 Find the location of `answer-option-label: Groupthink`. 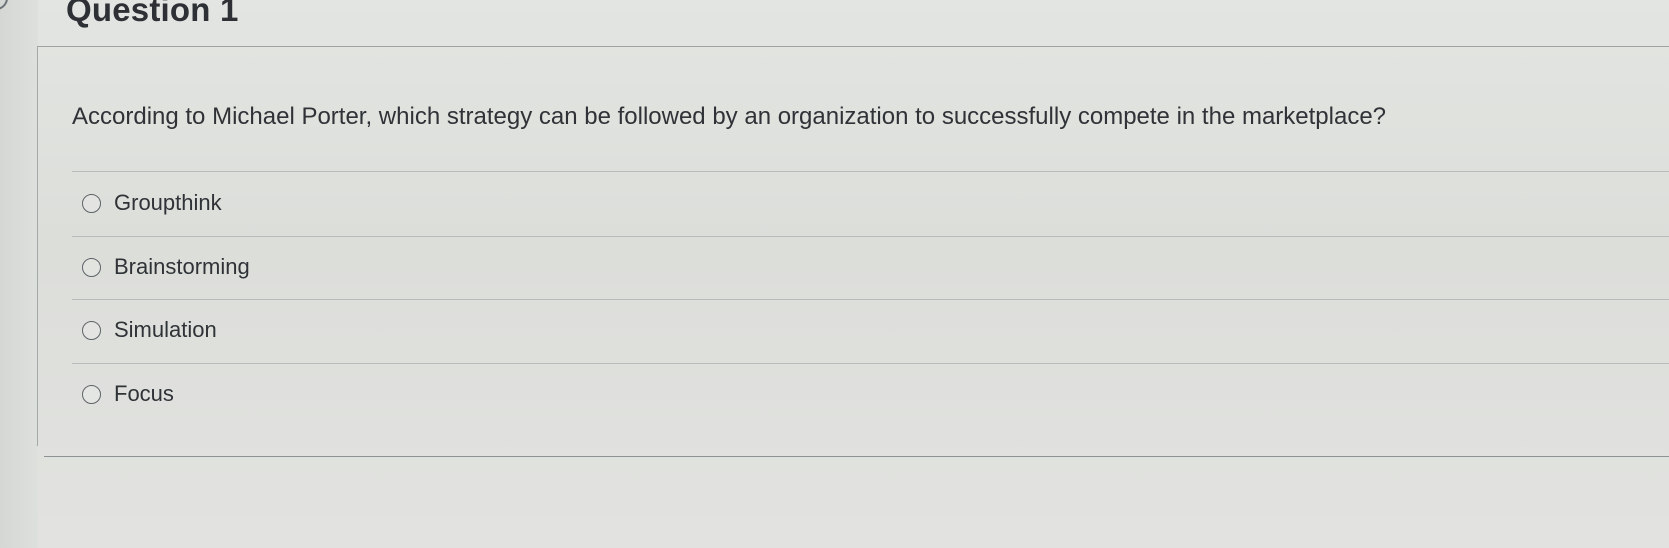

answer-option-label: Groupthink is located at coordinates (168, 202).